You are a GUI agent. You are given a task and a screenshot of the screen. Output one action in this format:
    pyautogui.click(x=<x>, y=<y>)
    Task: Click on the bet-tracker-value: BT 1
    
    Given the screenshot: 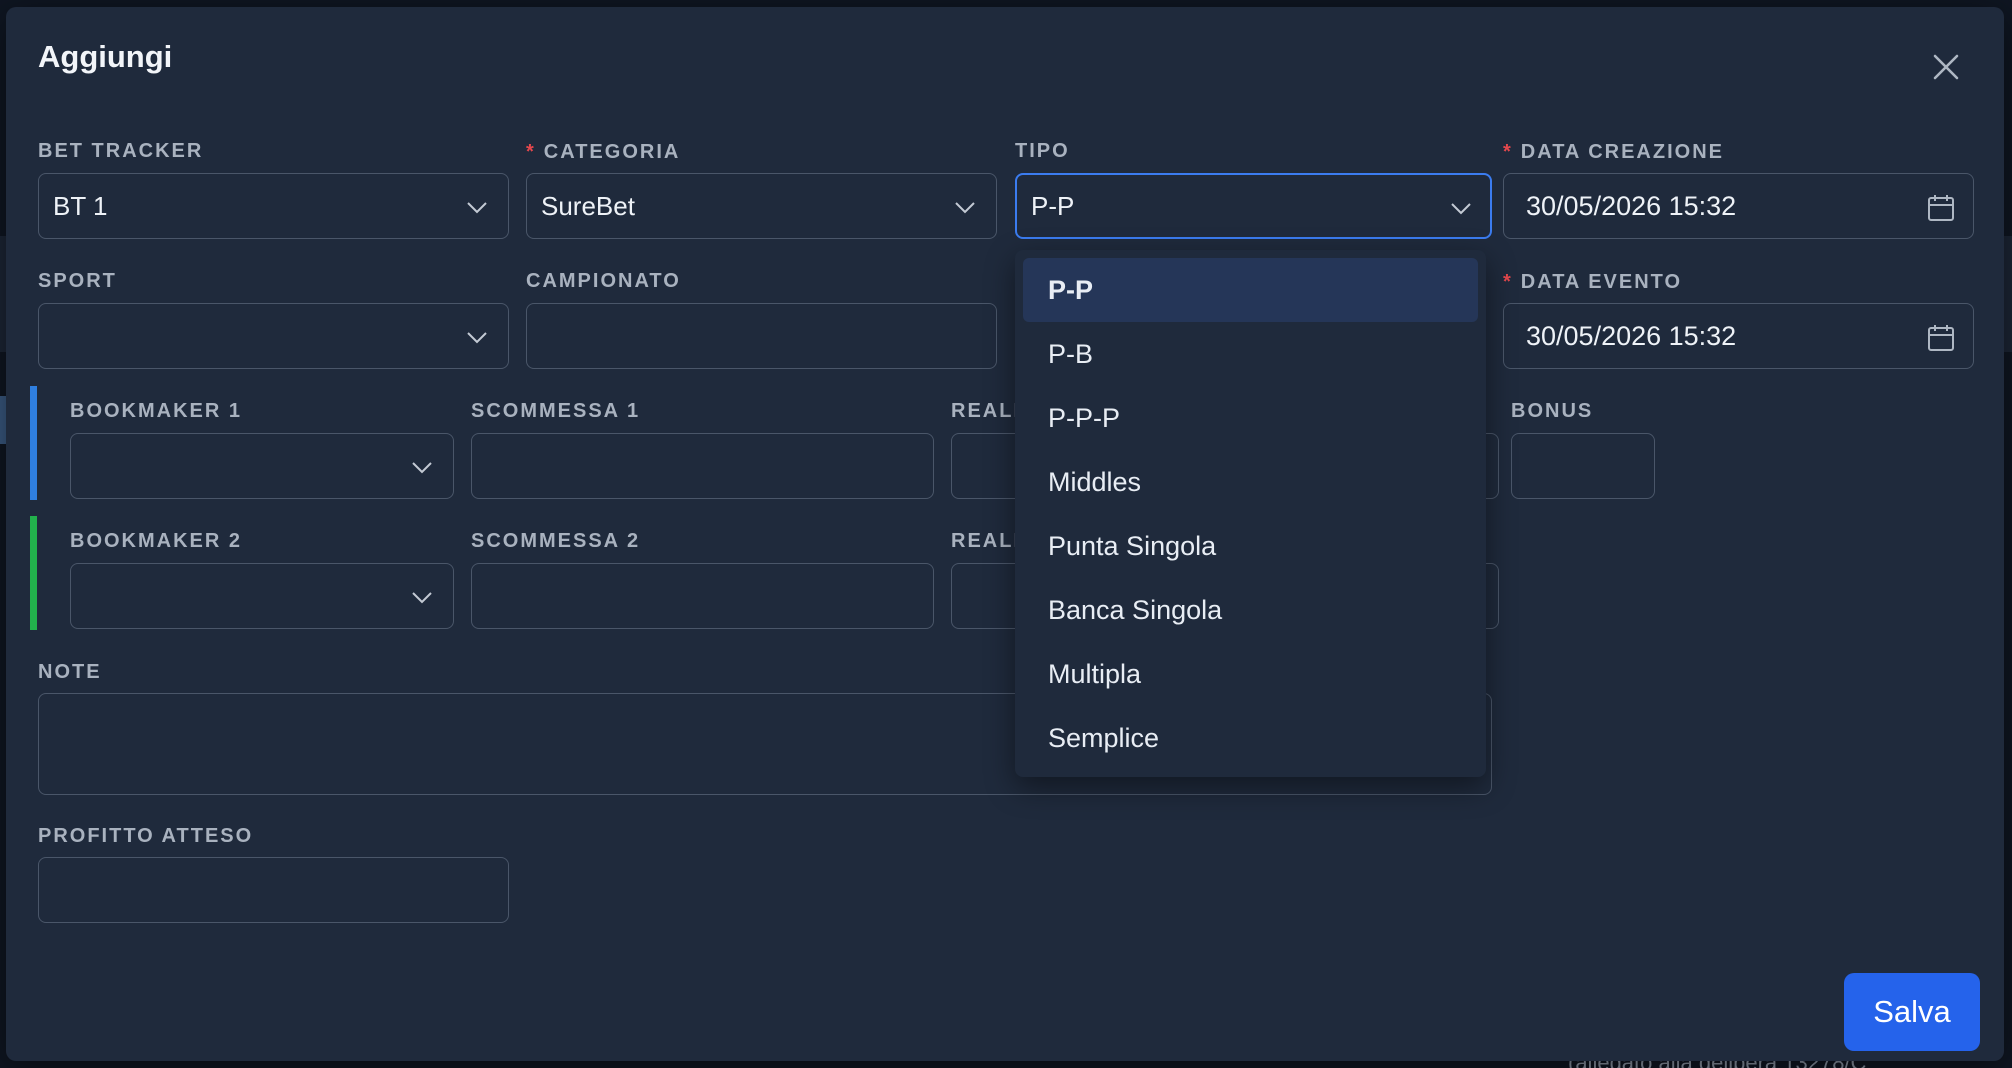 What is the action you would take?
    pyautogui.click(x=80, y=205)
    